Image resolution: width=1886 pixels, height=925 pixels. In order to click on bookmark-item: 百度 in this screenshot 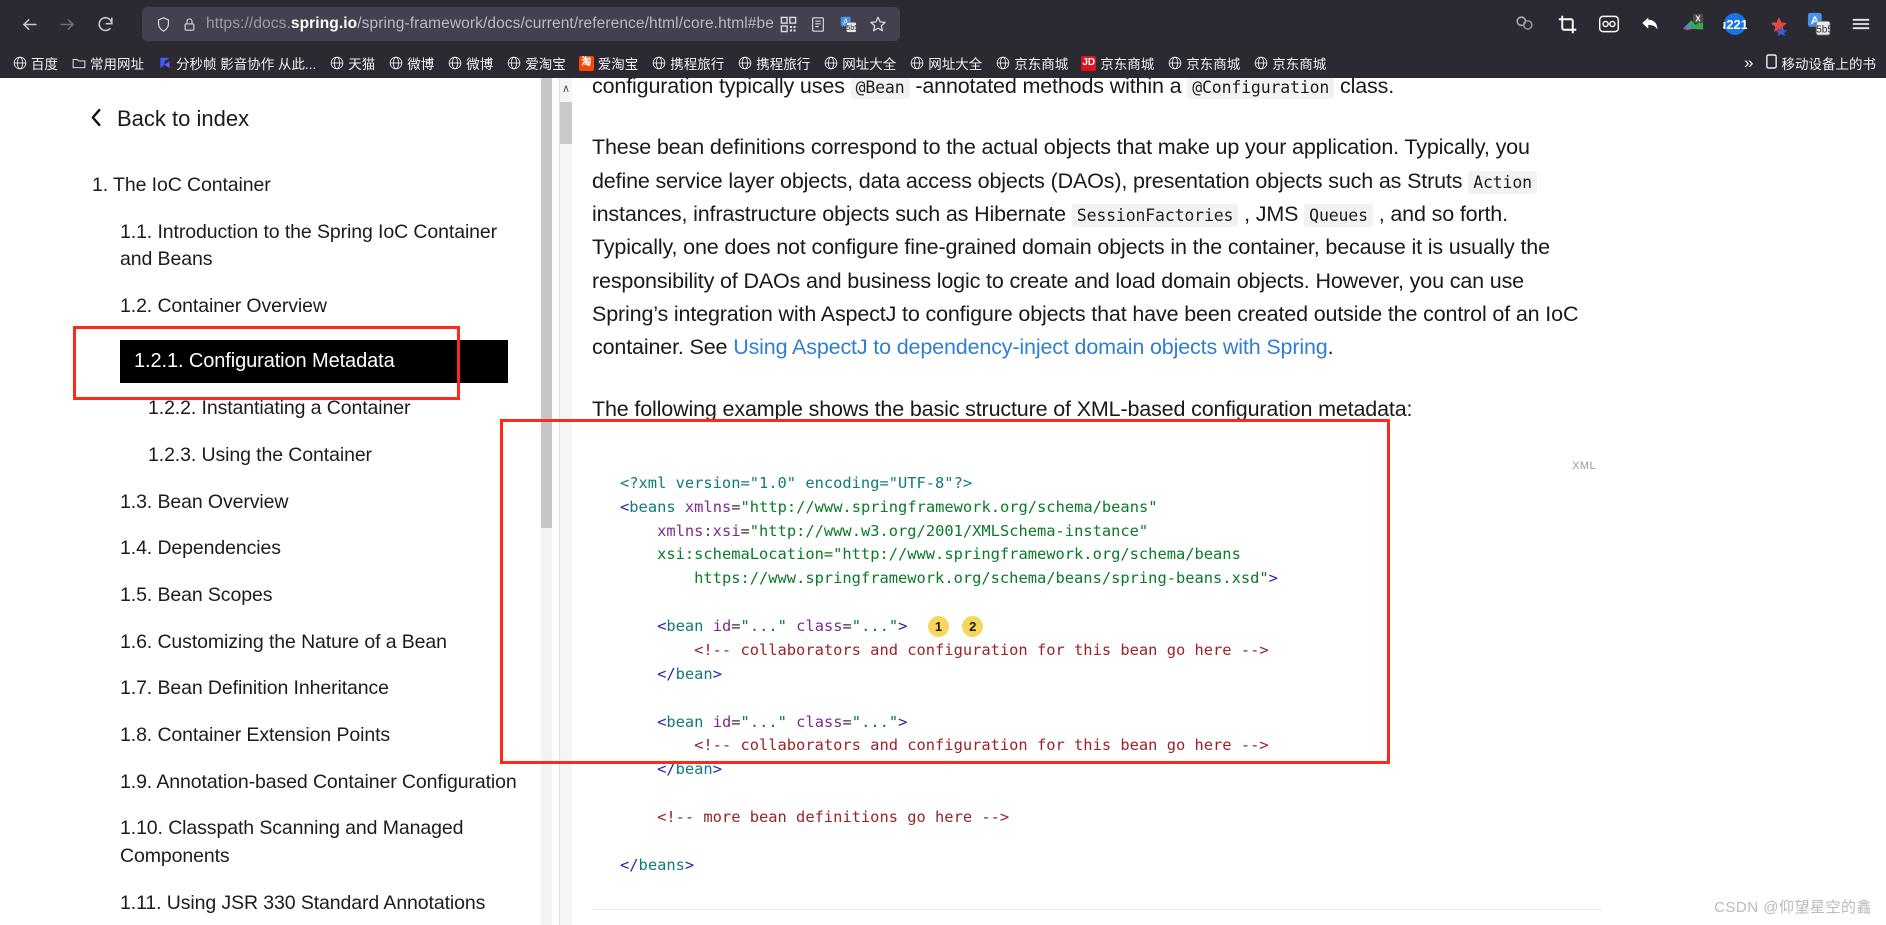, I will do `click(35, 63)`.